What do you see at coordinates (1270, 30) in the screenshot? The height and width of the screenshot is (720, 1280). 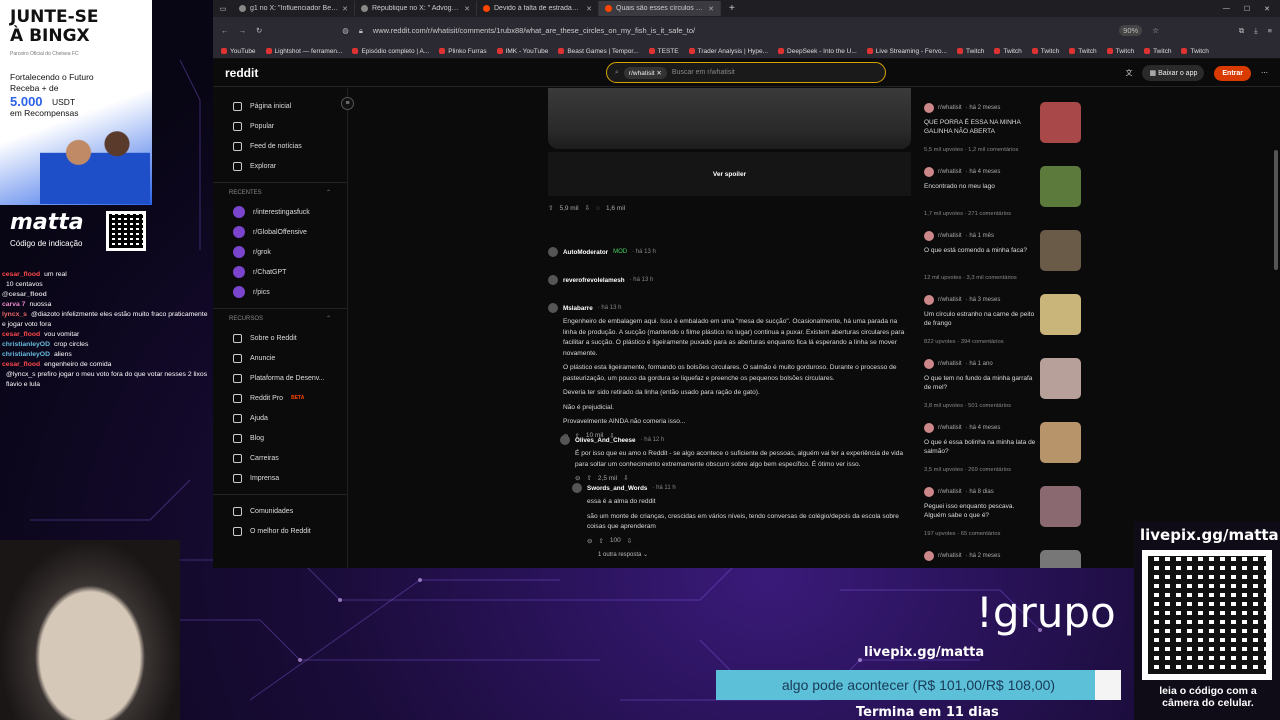 I see `menu-icon: ≡` at bounding box center [1270, 30].